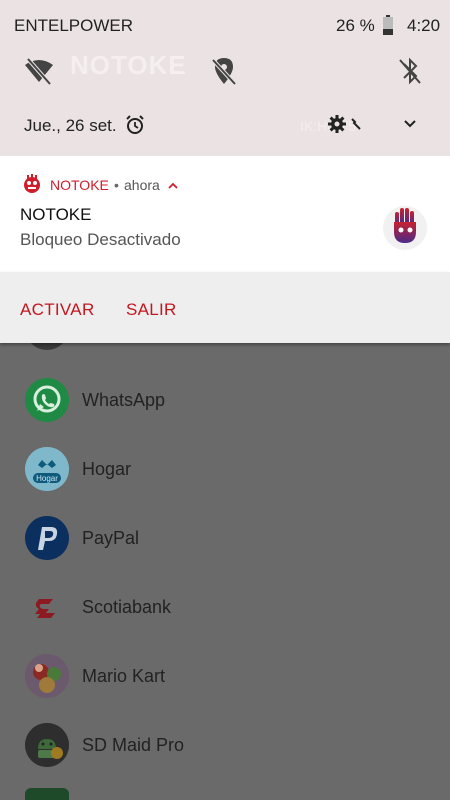  Describe the element at coordinates (225, 25) in the screenshot. I see `status-bar: ENTELPOWER 26 % 4:20` at that location.